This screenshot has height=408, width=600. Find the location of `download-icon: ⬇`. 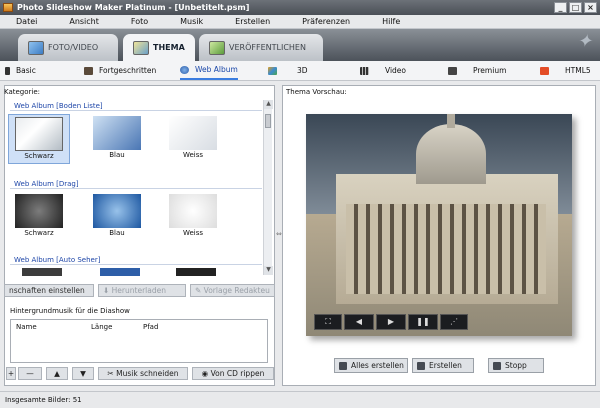

download-icon: ⬇ is located at coordinates (107, 290).